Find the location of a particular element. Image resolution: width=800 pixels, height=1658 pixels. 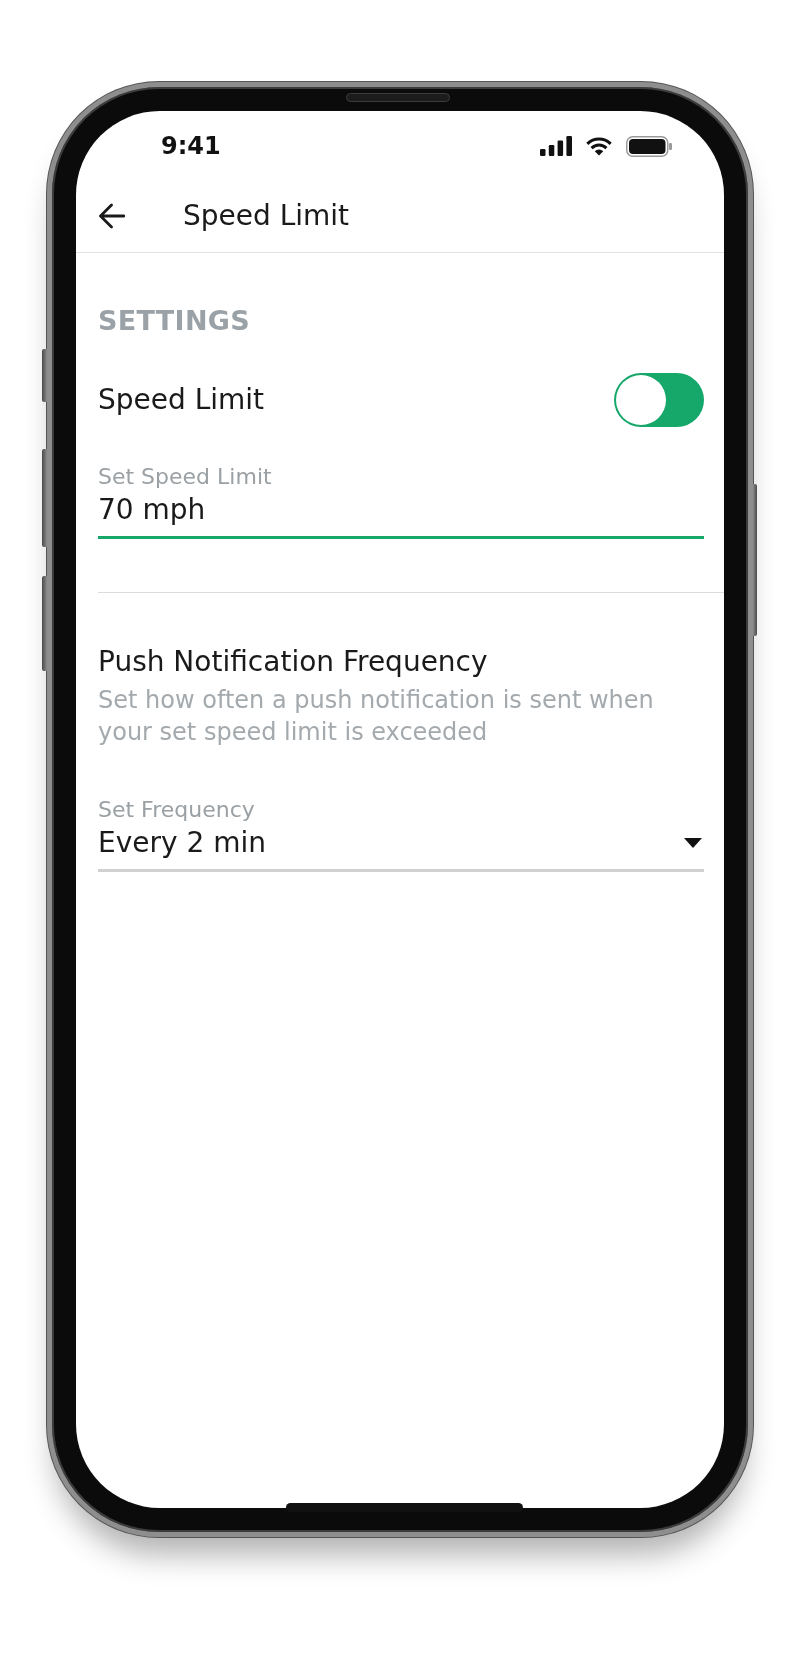

section-heading: SETTINGS is located at coordinates (174, 321).